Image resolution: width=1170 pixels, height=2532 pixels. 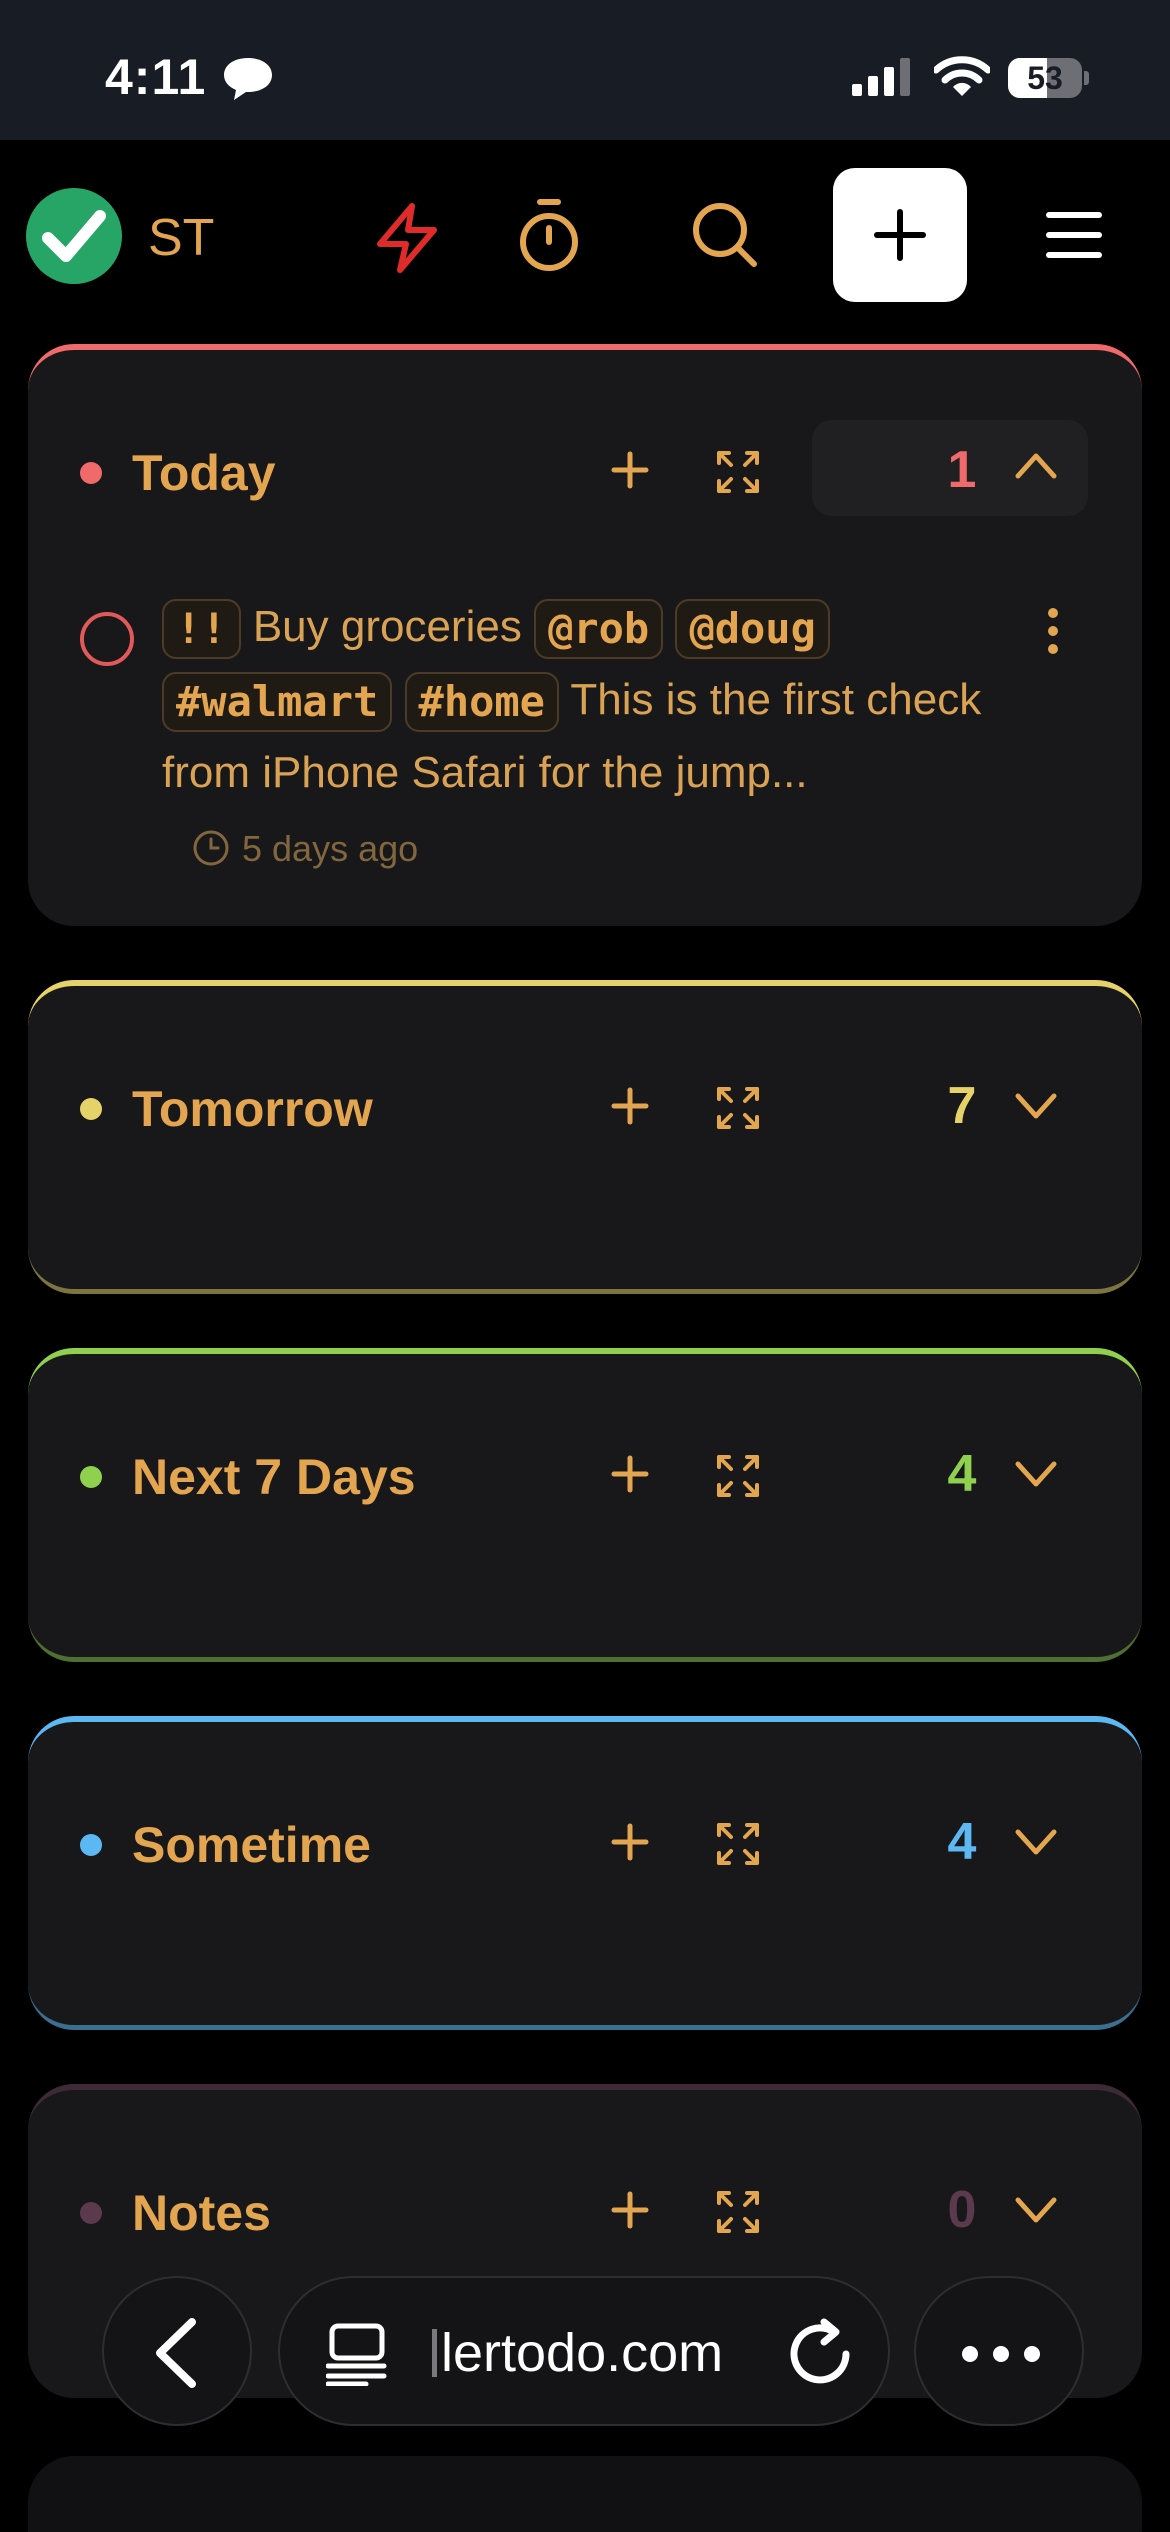 I want to click on bolt-icon, so click(x=407, y=240).